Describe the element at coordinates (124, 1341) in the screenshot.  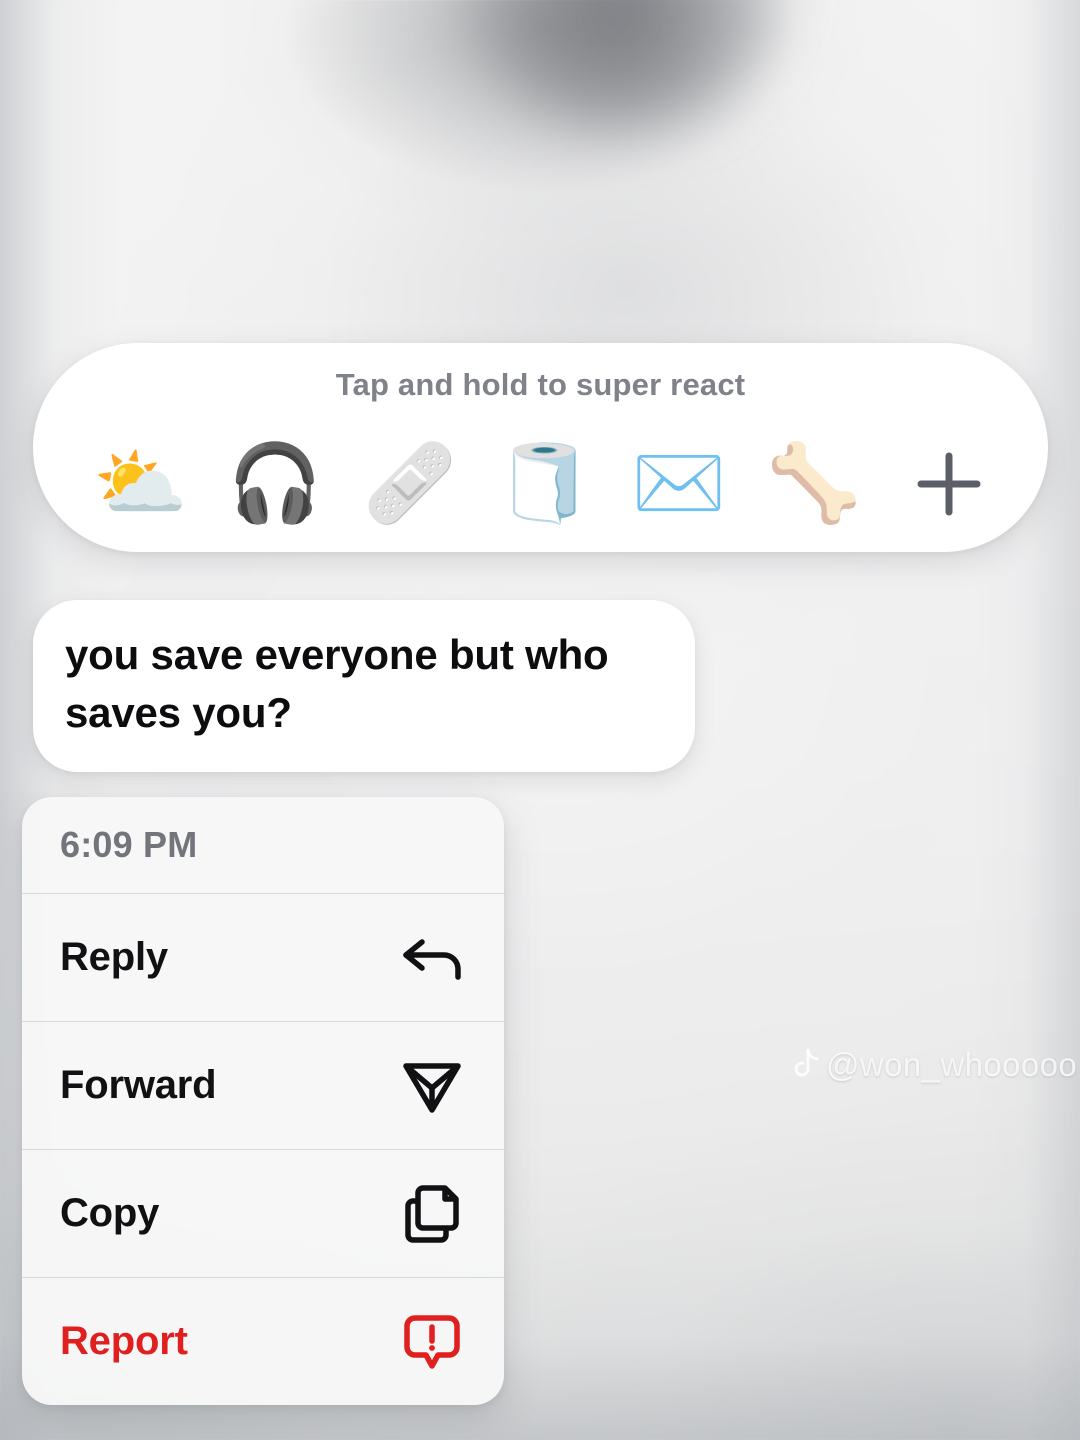
I see `menu-item-label: Report` at that location.